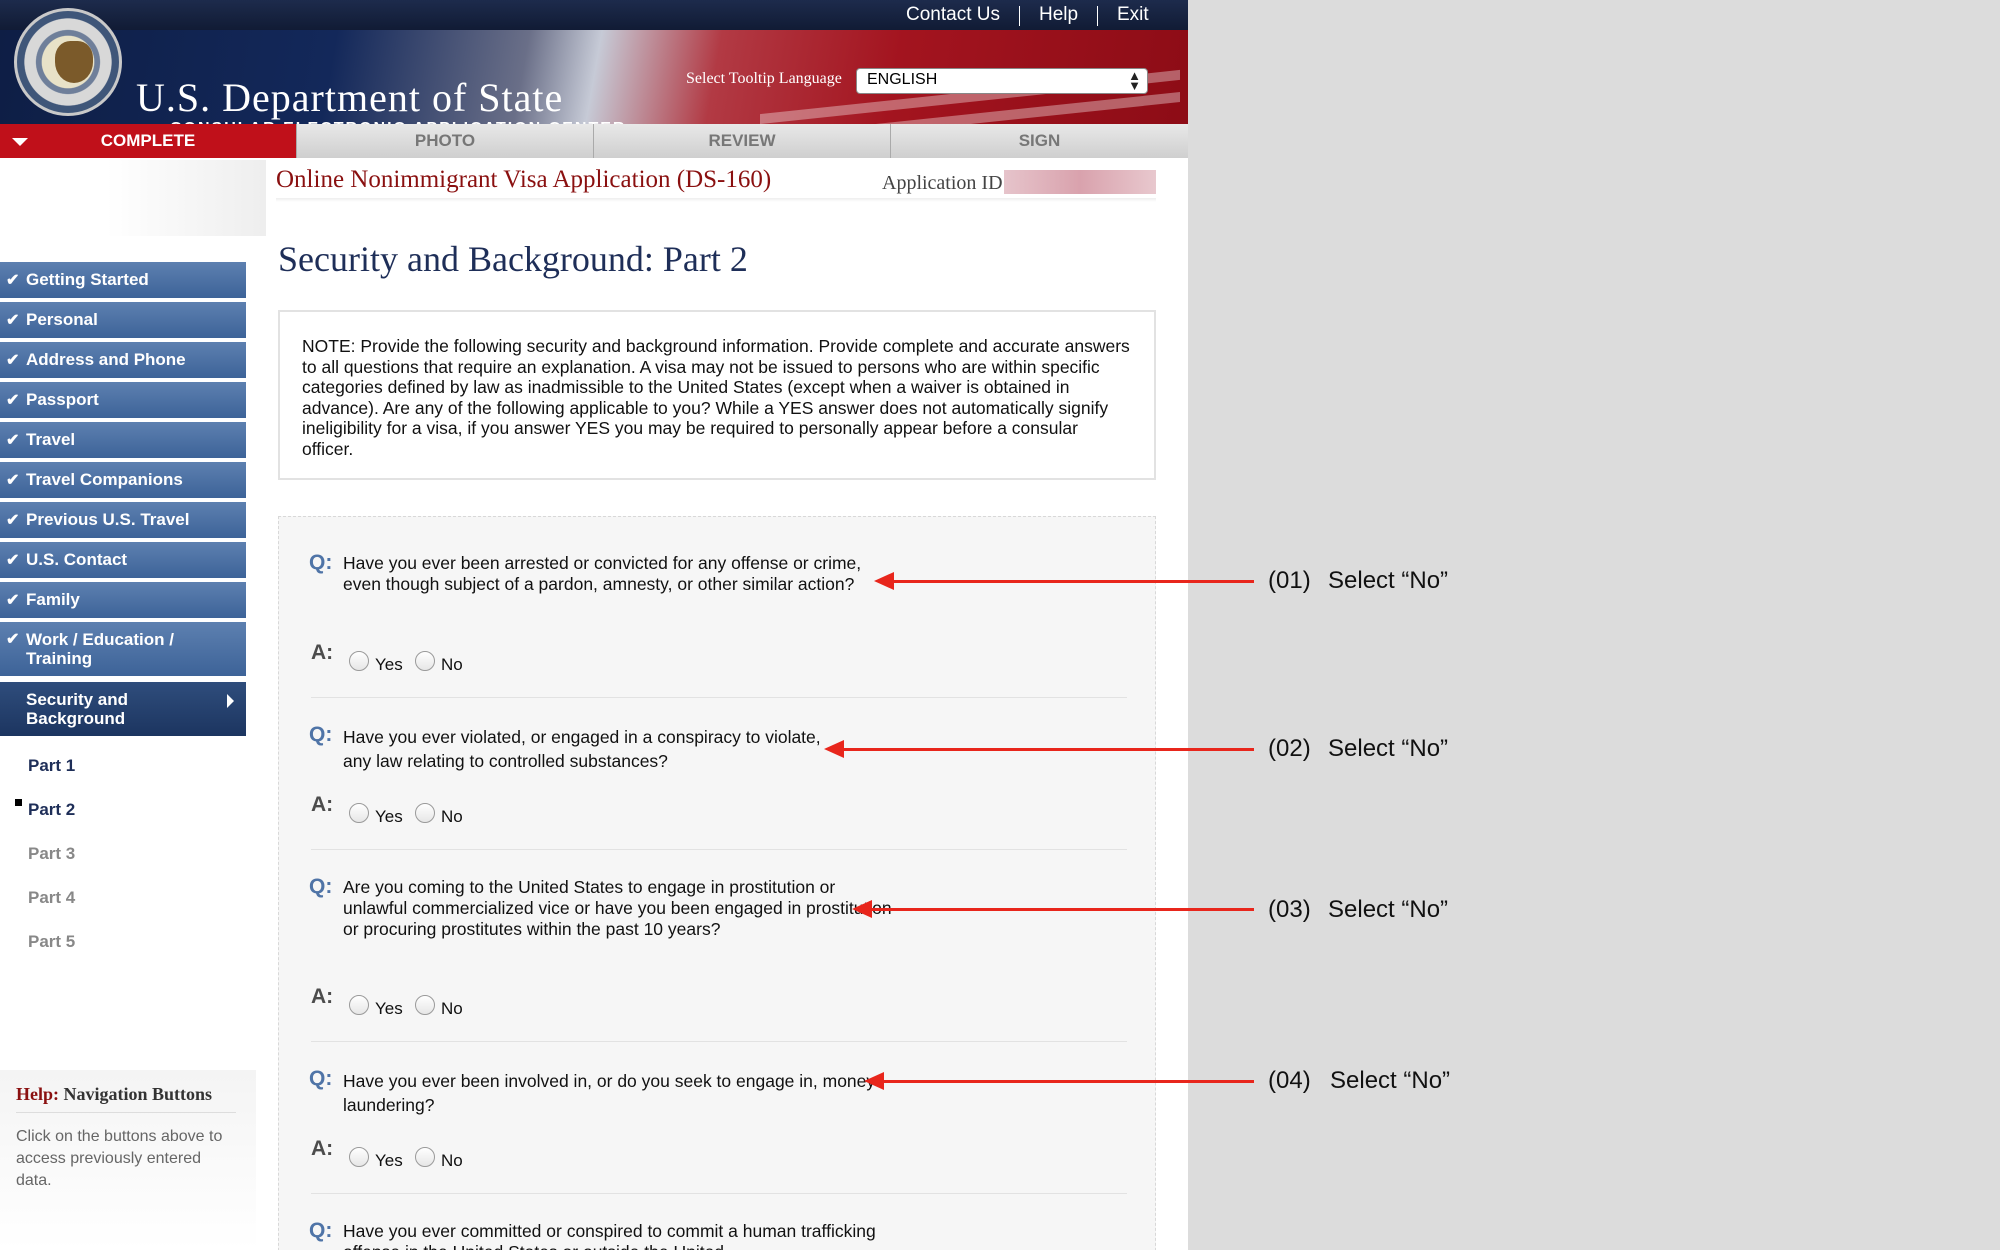 The image size is (2000, 1250). Describe the element at coordinates (1133, 15) in the screenshot. I see `exit-link: Exit` at that location.